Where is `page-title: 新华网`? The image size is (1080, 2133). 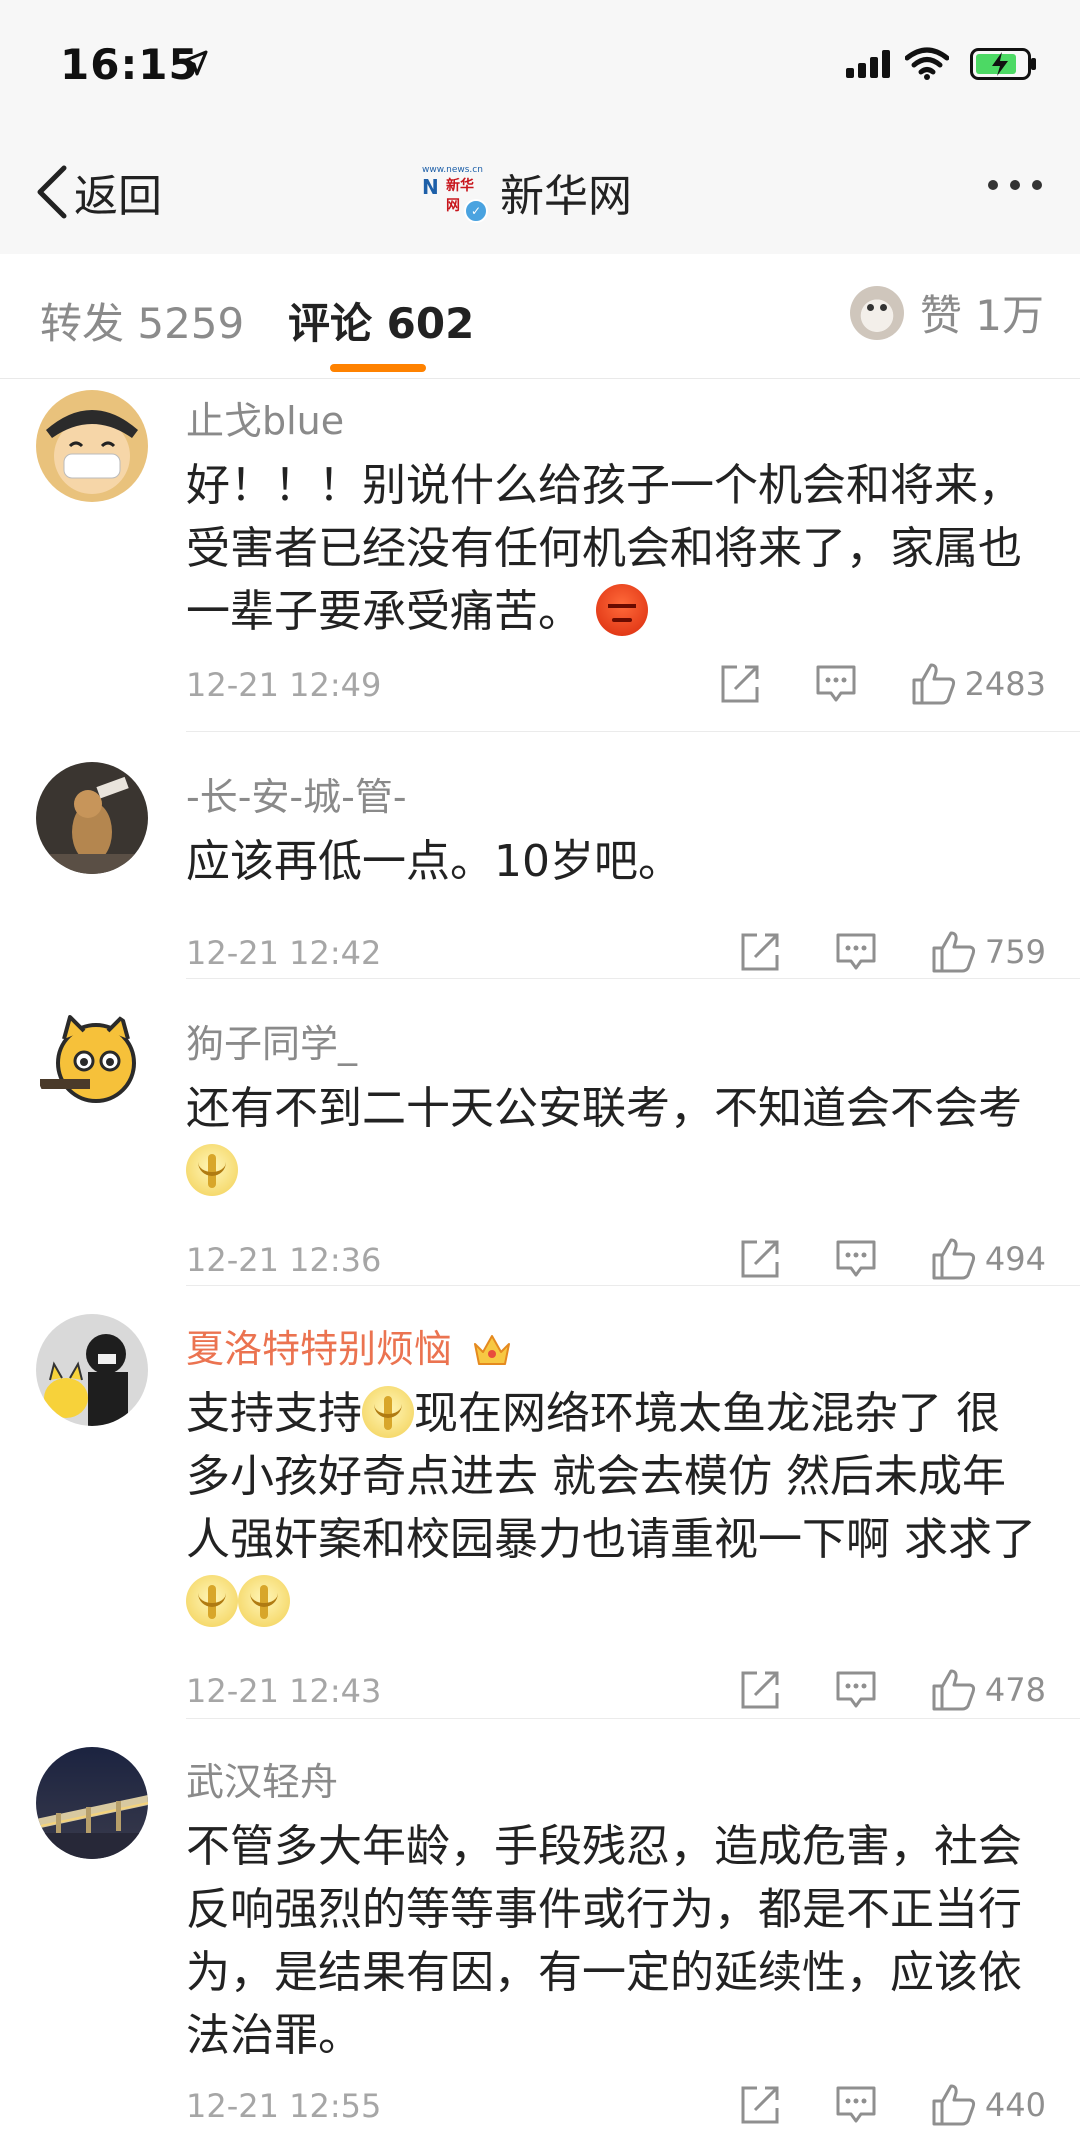 page-title: 新华网 is located at coordinates (566, 196).